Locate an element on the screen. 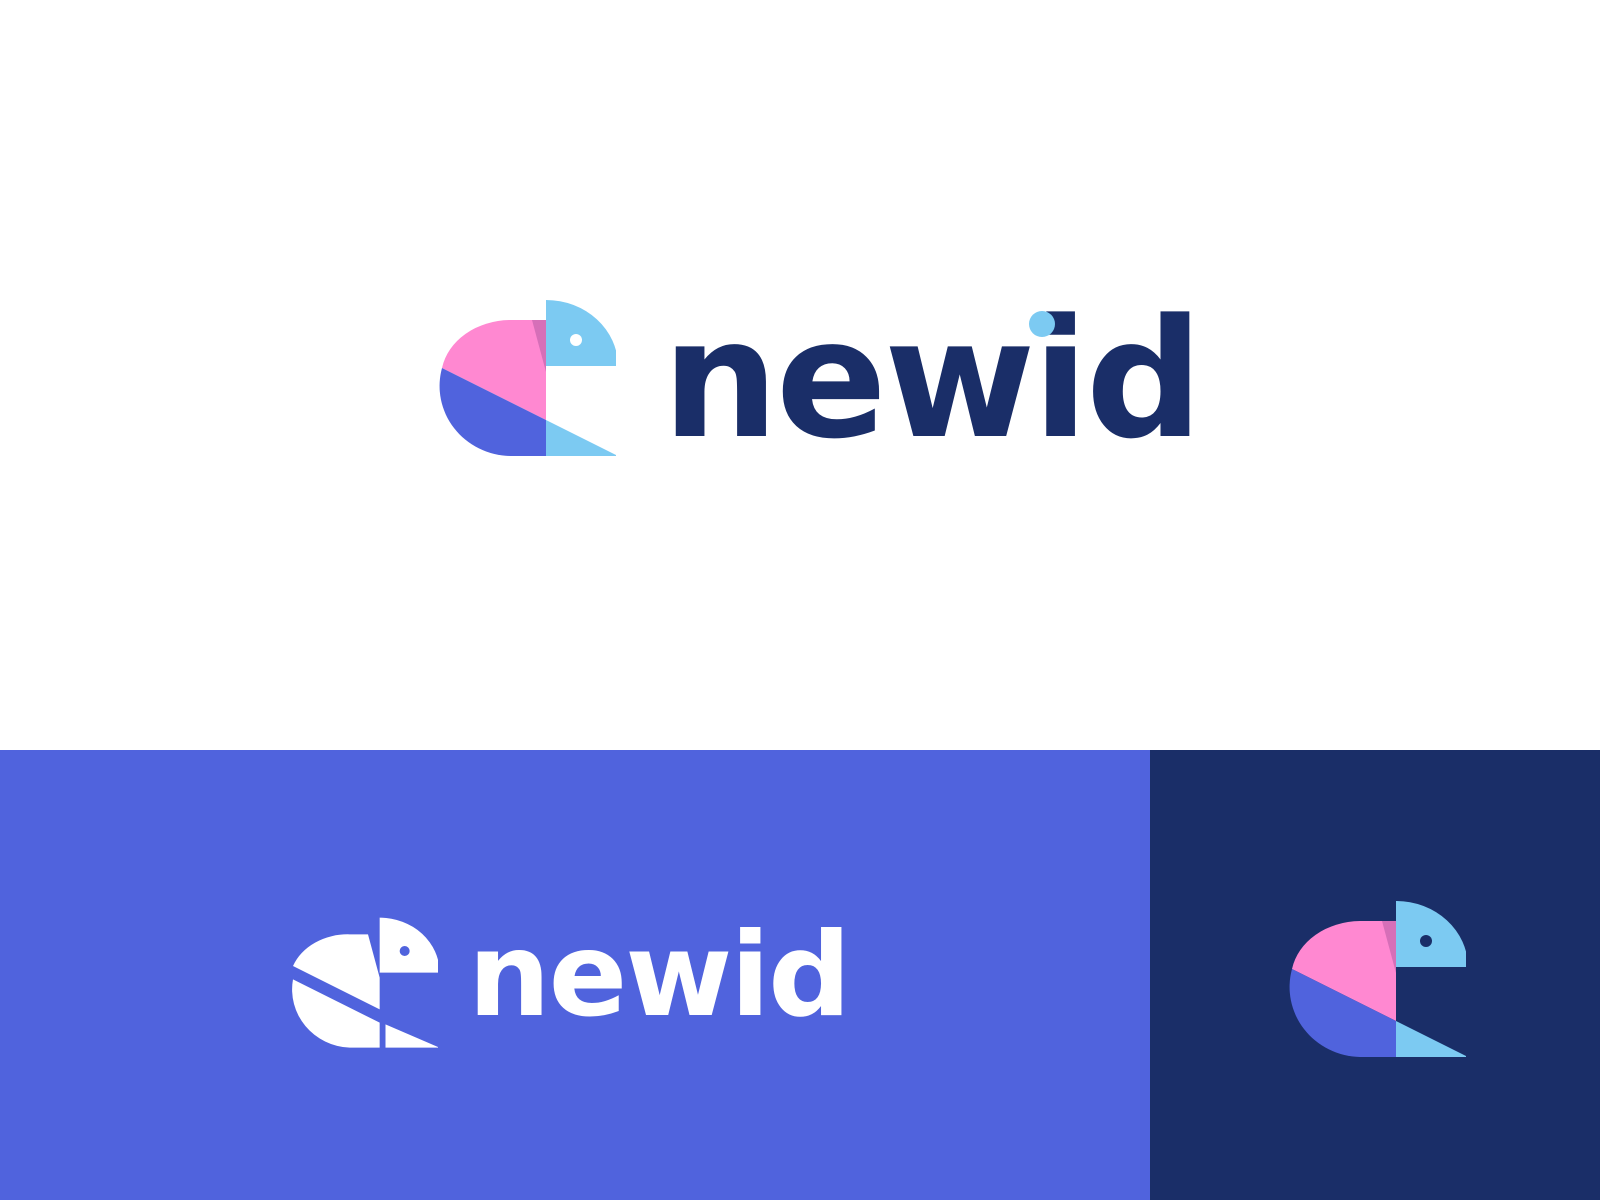 This screenshot has width=1600, height=1200. wordmark-text-white: newid is located at coordinates (659, 975).